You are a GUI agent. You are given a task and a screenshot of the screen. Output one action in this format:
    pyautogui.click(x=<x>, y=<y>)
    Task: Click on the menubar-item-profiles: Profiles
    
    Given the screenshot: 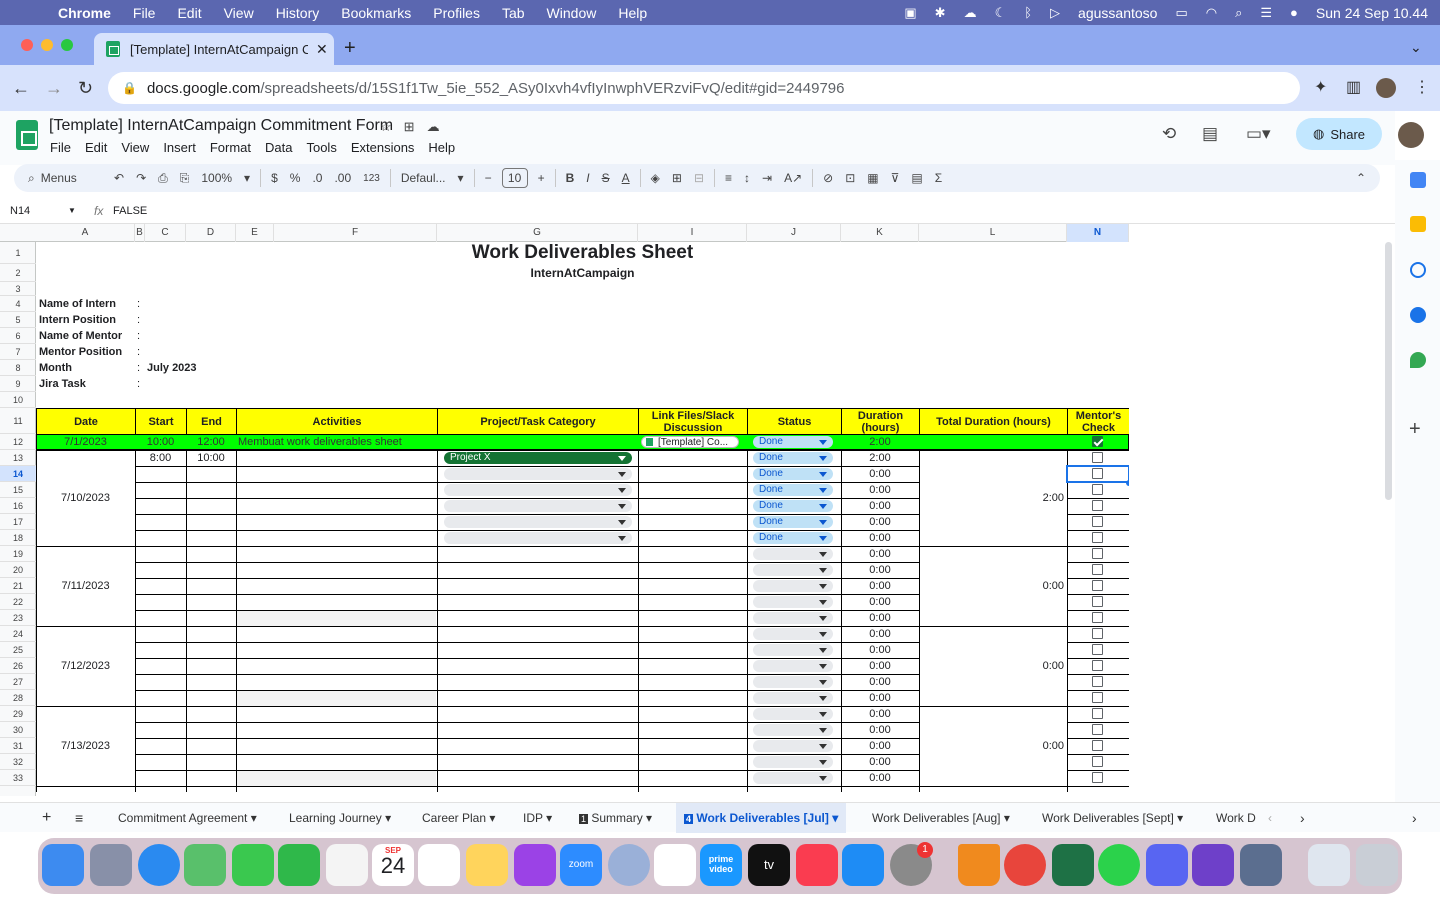 What is the action you would take?
    pyautogui.click(x=456, y=13)
    